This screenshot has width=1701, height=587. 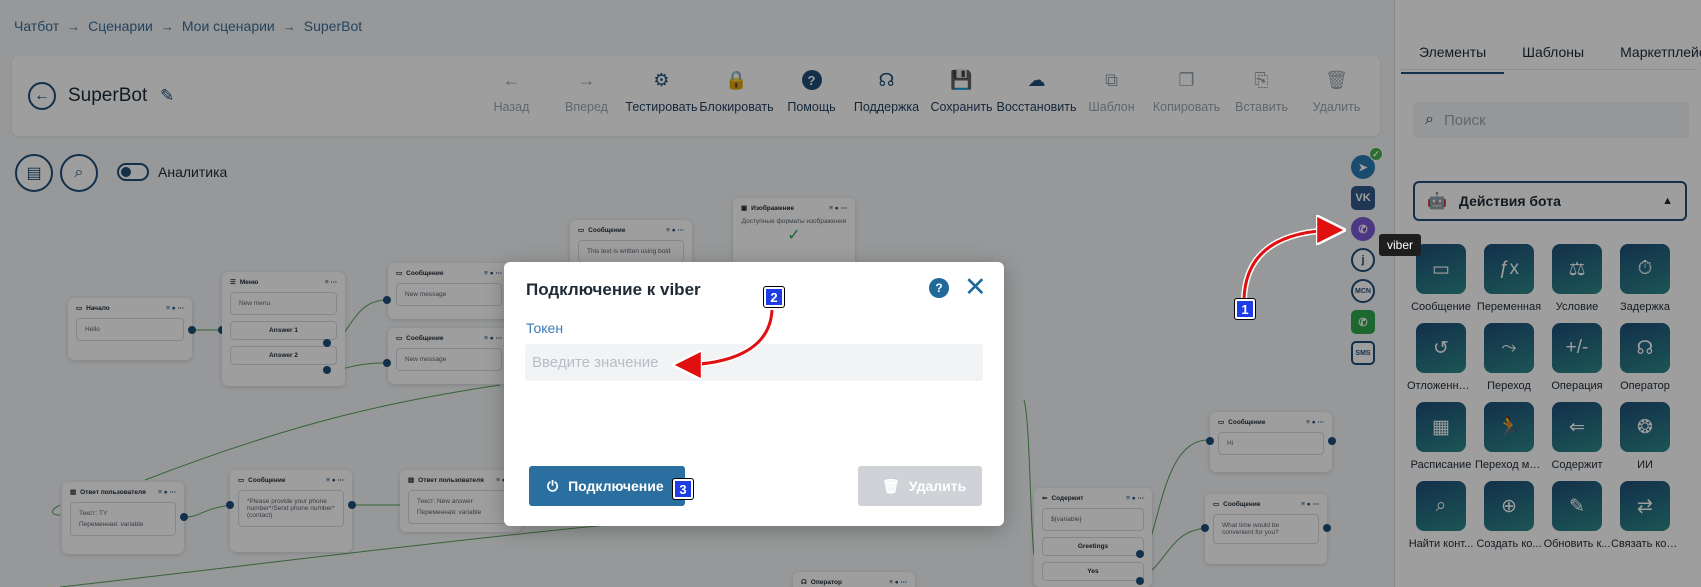 I want to click on annotation-badge: 2, so click(x=774, y=297).